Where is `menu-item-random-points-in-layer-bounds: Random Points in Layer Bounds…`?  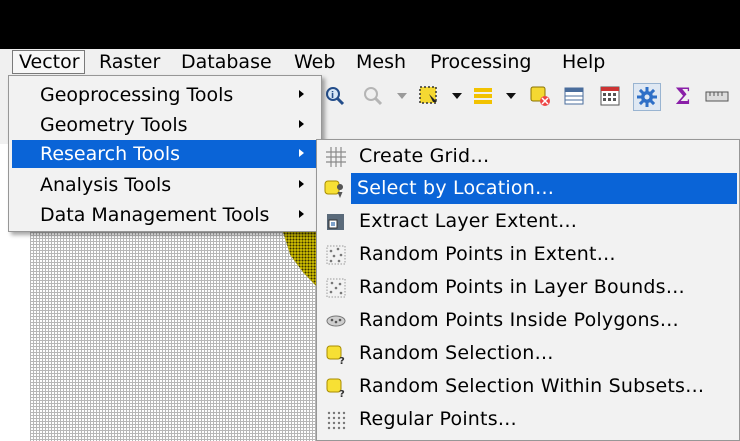 menu-item-random-points-in-layer-bounds: Random Points in Layer Bounds… is located at coordinates (528, 287).